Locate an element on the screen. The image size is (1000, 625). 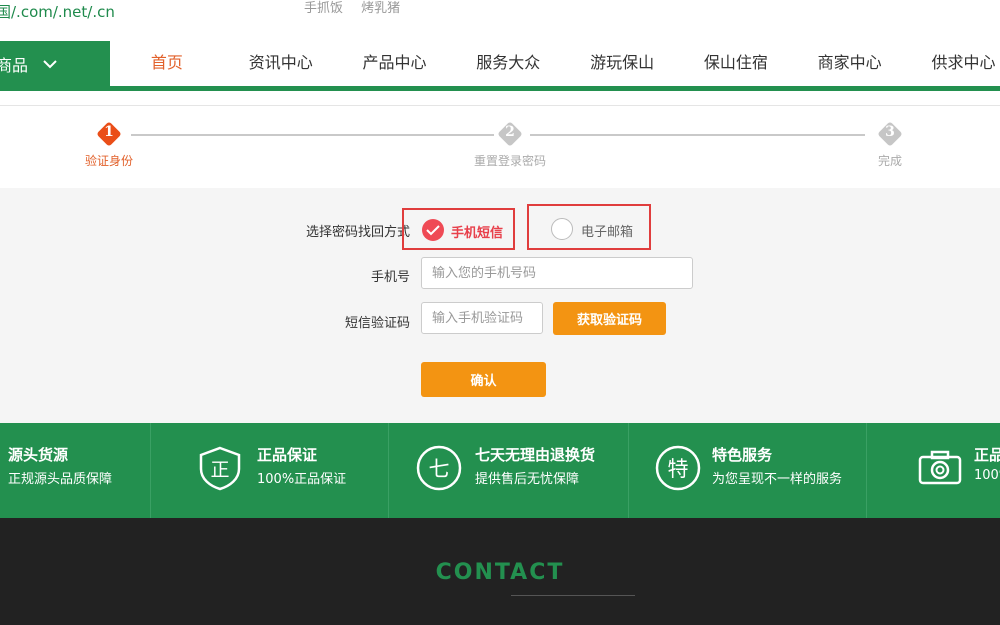
feature-genuine: 正 正品保证 100%正品保证 is located at coordinates (269, 470).